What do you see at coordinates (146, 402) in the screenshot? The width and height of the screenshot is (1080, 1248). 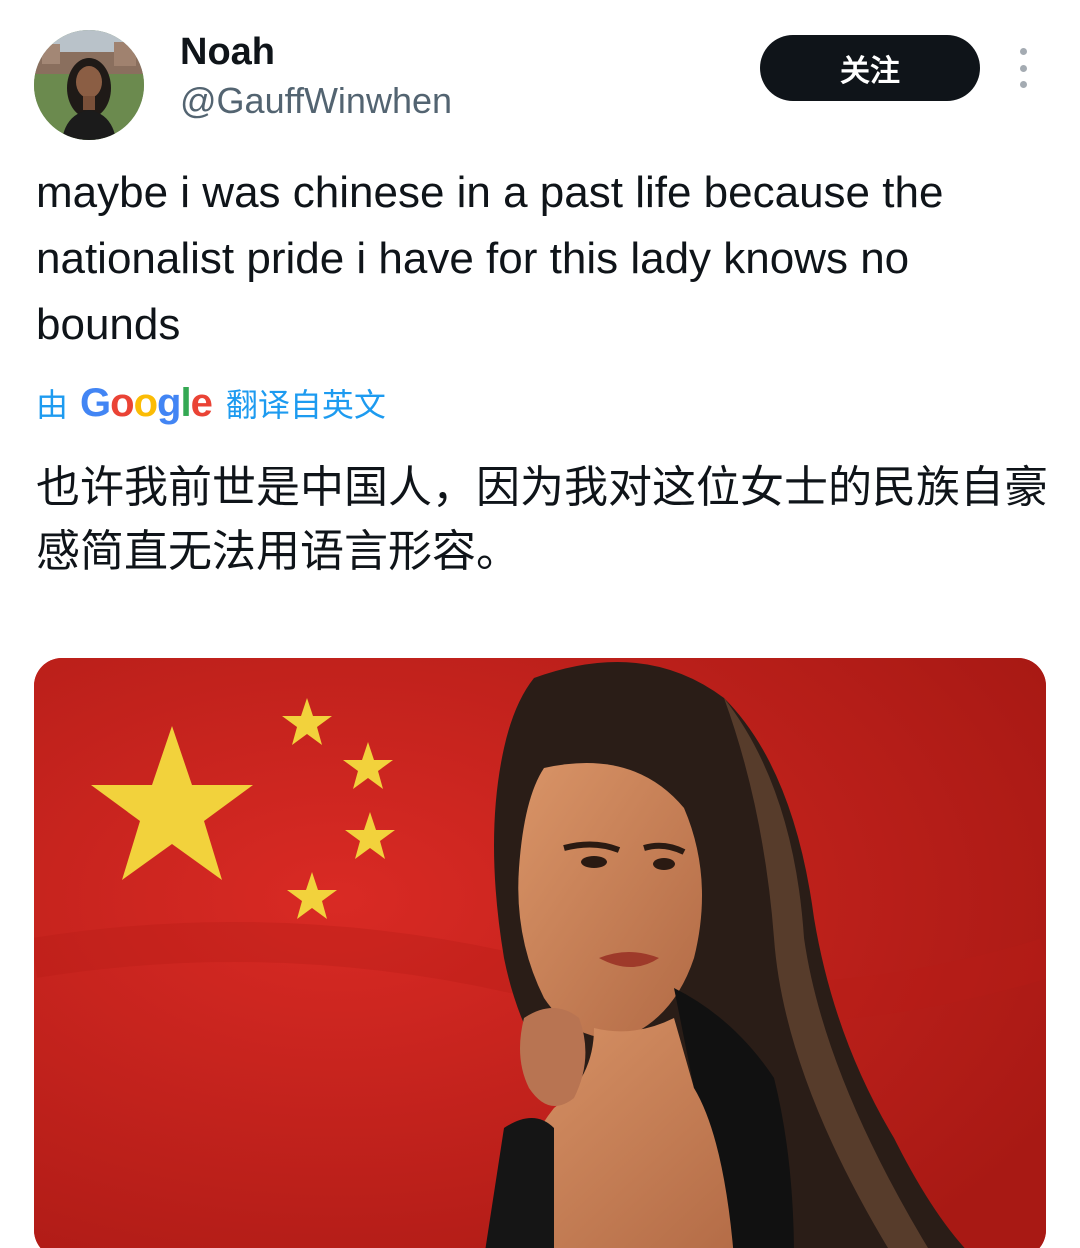 I see `google-logo: Google` at bounding box center [146, 402].